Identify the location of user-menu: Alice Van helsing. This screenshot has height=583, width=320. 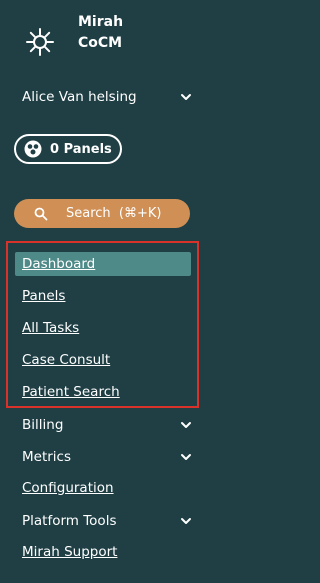
(107, 97).